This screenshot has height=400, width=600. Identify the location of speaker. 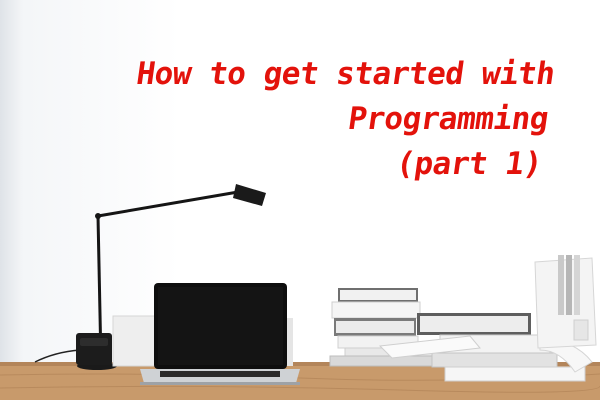
(94, 349).